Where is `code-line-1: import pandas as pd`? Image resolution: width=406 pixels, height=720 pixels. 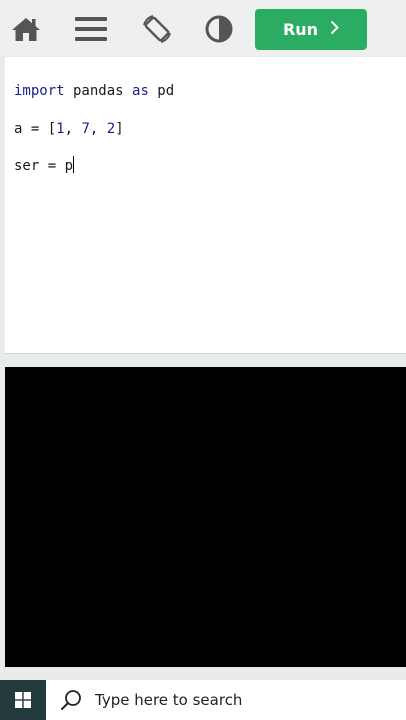 code-line-1: import pandas as pd is located at coordinates (94, 91).